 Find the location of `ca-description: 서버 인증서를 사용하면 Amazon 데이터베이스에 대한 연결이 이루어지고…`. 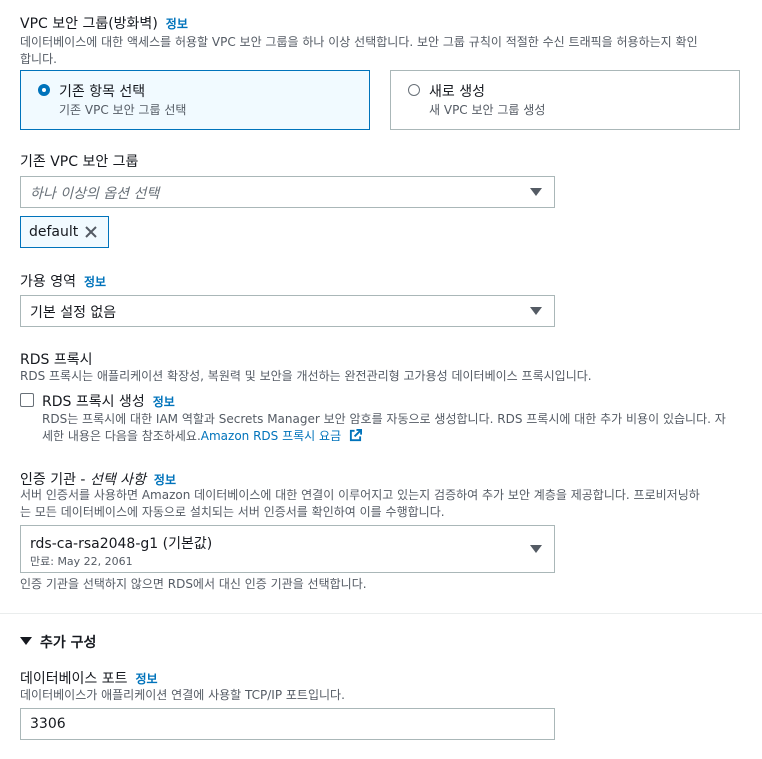

ca-description: 서버 인증서를 사용하면 Amazon 데이터베이스에 대한 연결이 이루어지고… is located at coordinates (390, 504).